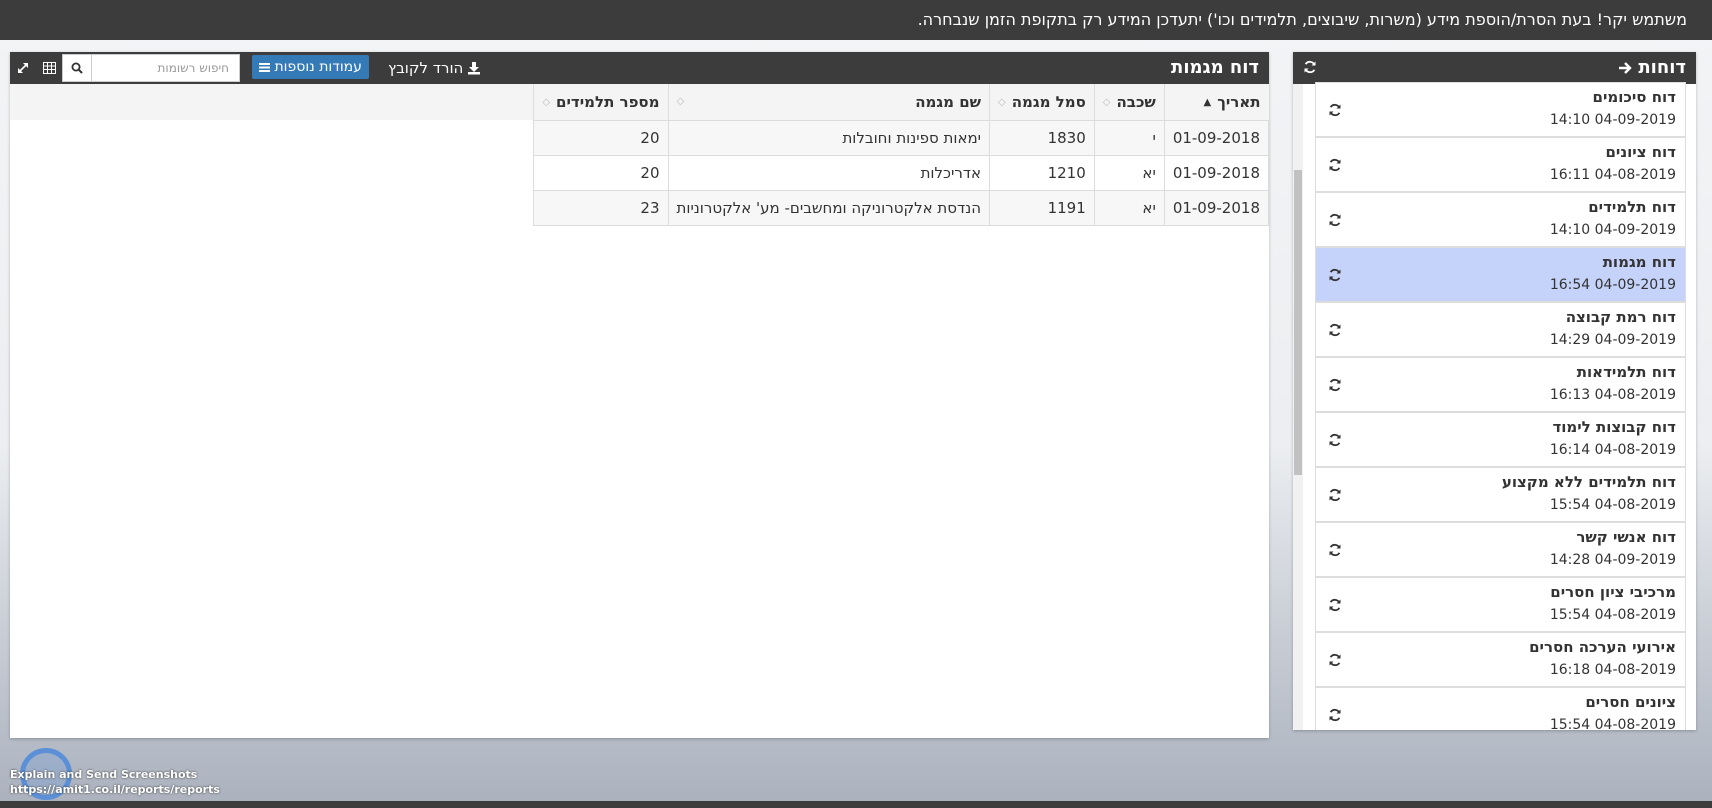 The width and height of the screenshot is (1712, 808). Describe the element at coordinates (1216, 102) in the screenshot. I see `column-header-date: תאריך▲` at that location.